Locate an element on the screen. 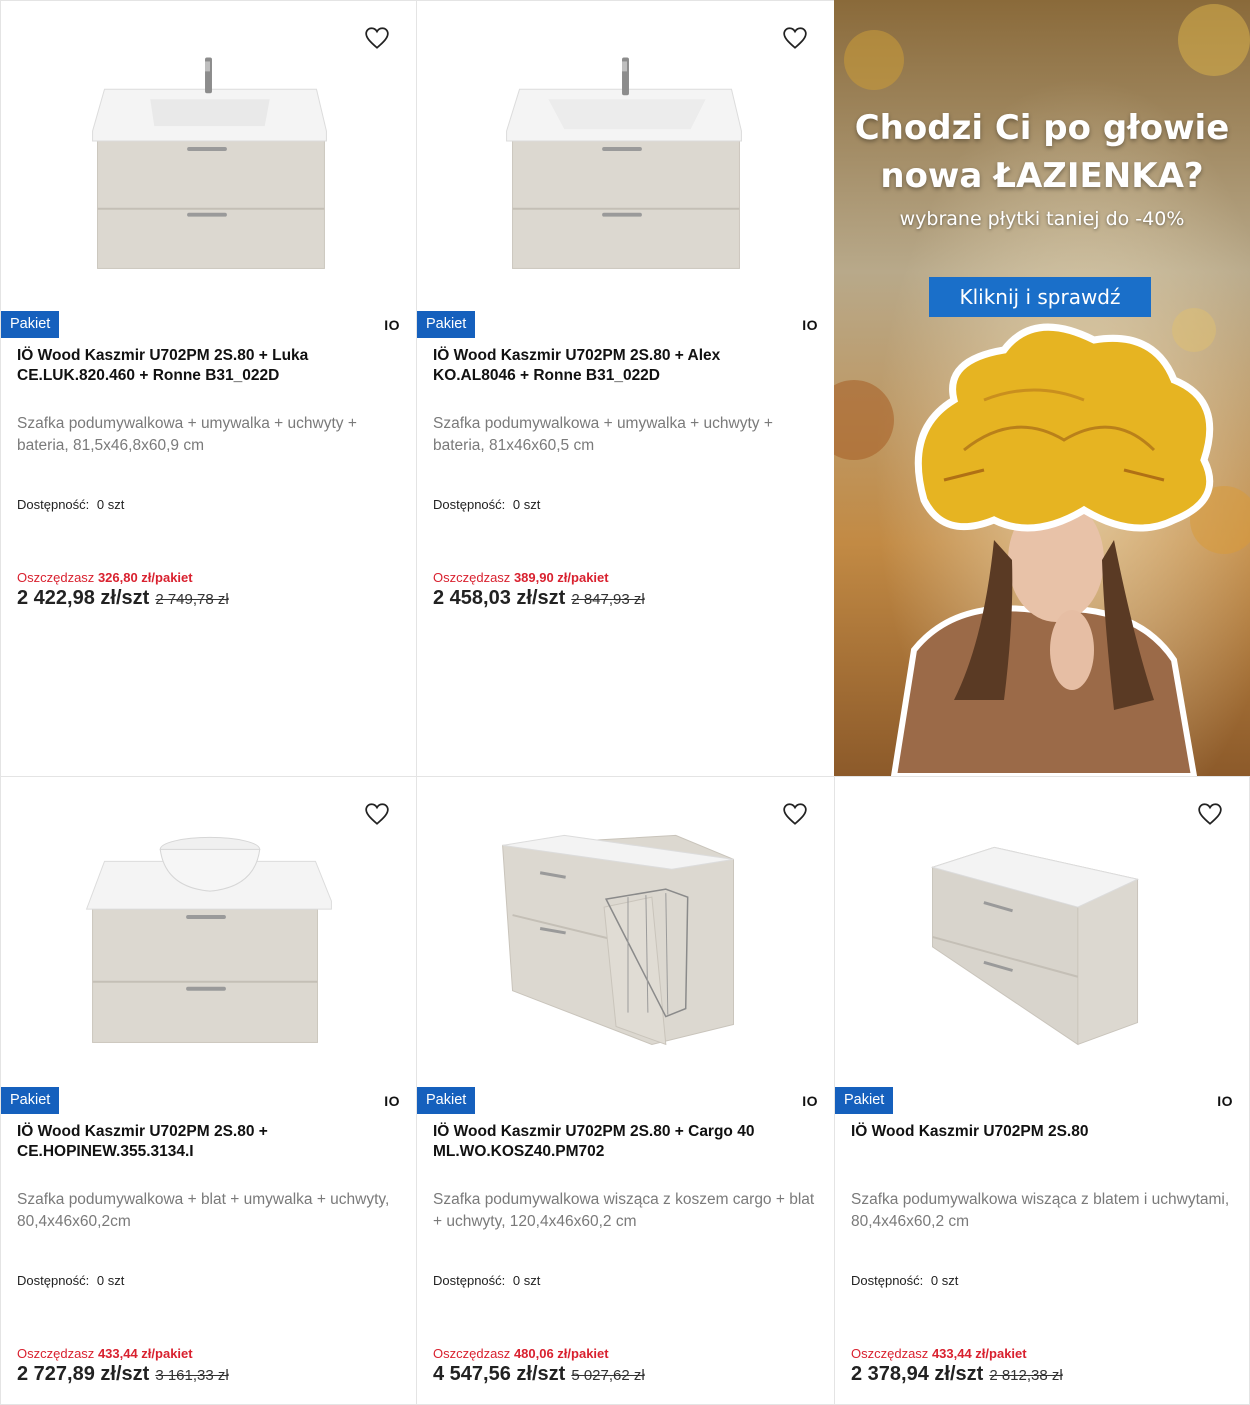  price: 2 458,03 zł/szt 2 847,93 zł is located at coordinates (539, 598).